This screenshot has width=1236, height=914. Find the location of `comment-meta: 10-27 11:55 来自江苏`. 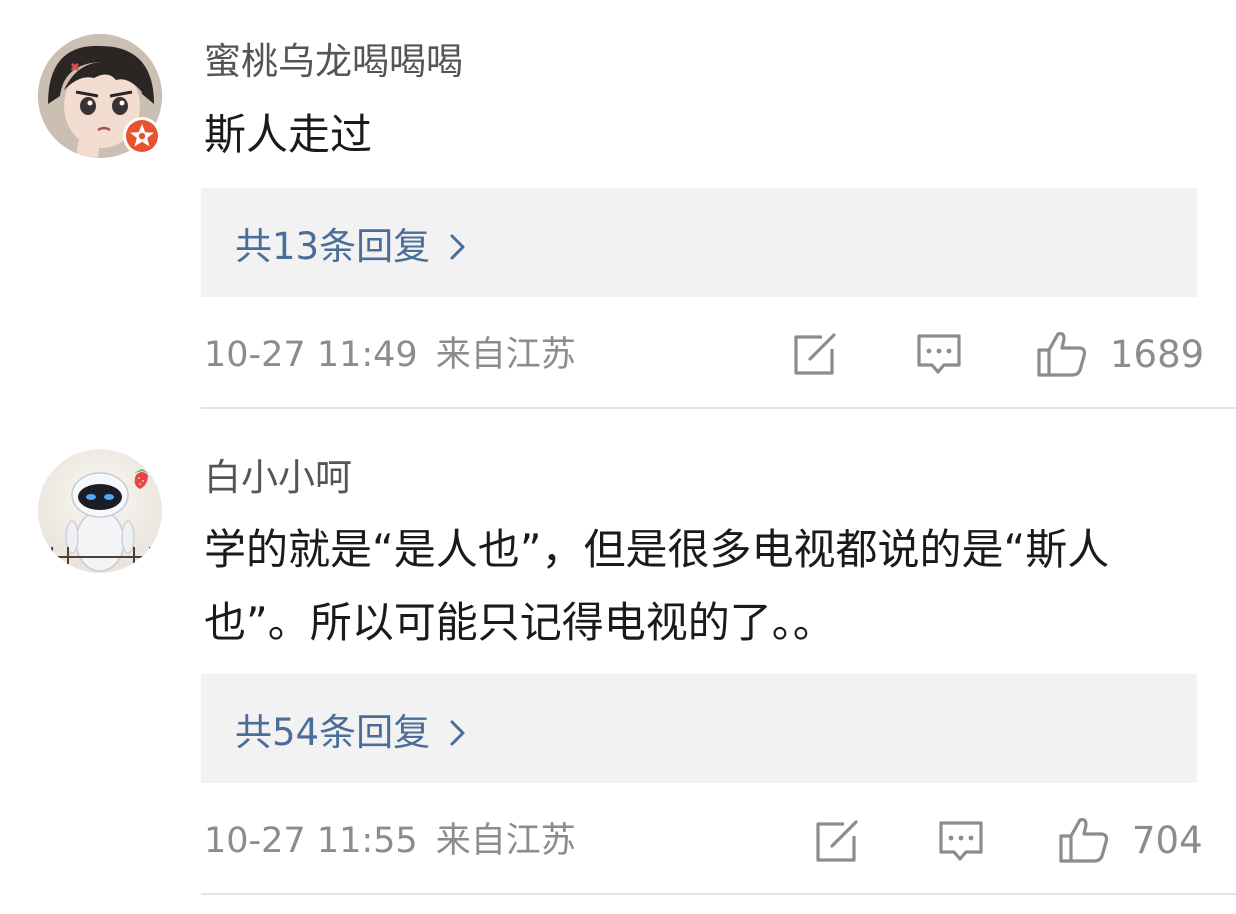

comment-meta: 10-27 11:55 来自江苏 is located at coordinates (390, 841).